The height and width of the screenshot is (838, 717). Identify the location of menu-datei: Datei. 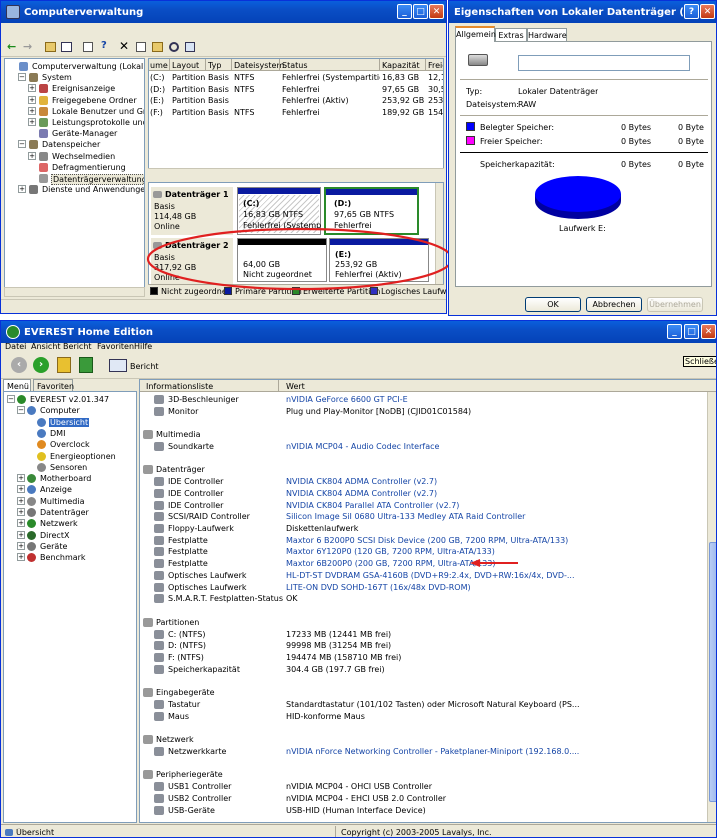
(15, 346).